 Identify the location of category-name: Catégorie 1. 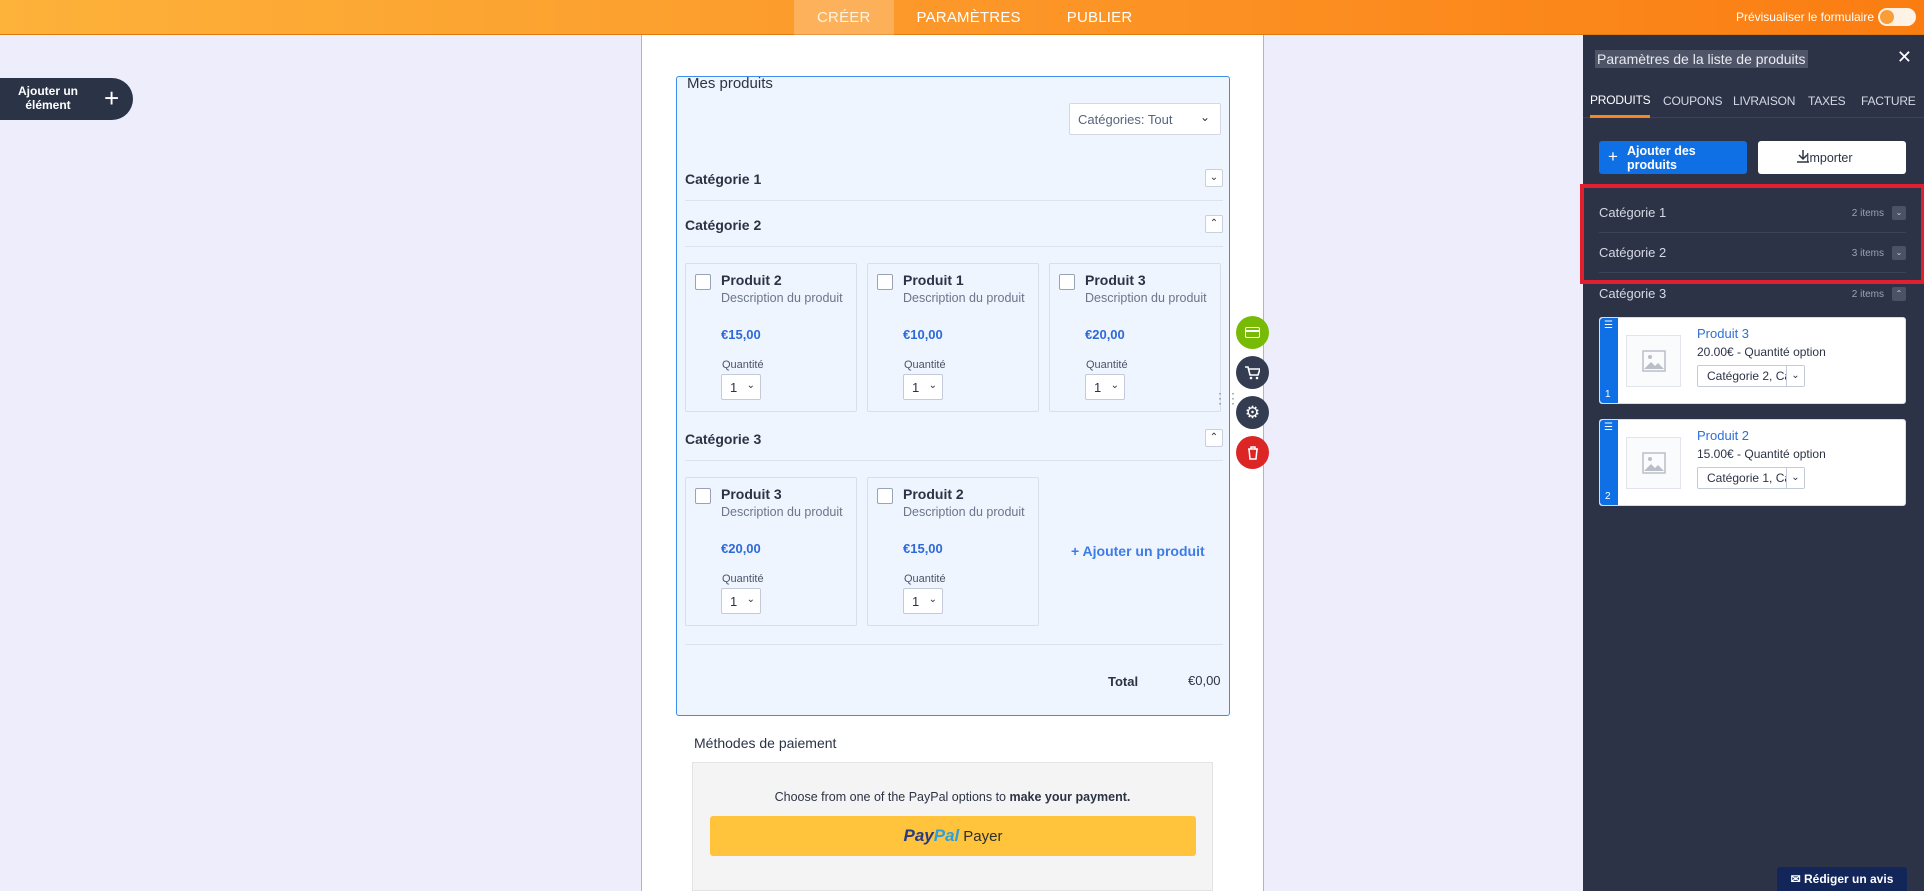
(723, 179).